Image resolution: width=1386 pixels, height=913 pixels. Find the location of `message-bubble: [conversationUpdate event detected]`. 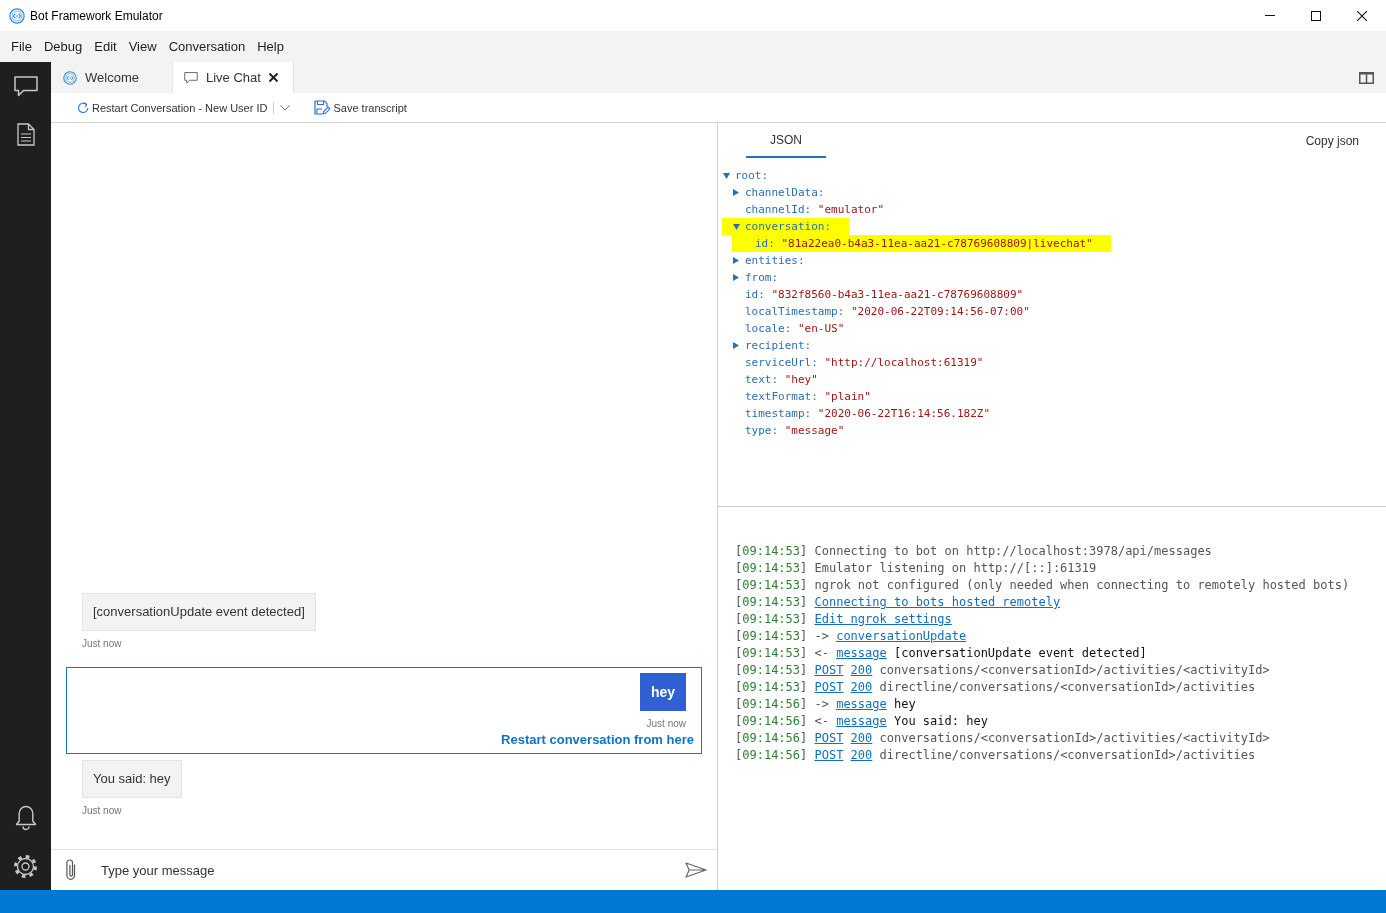

message-bubble: [conversationUpdate event detected] is located at coordinates (199, 612).